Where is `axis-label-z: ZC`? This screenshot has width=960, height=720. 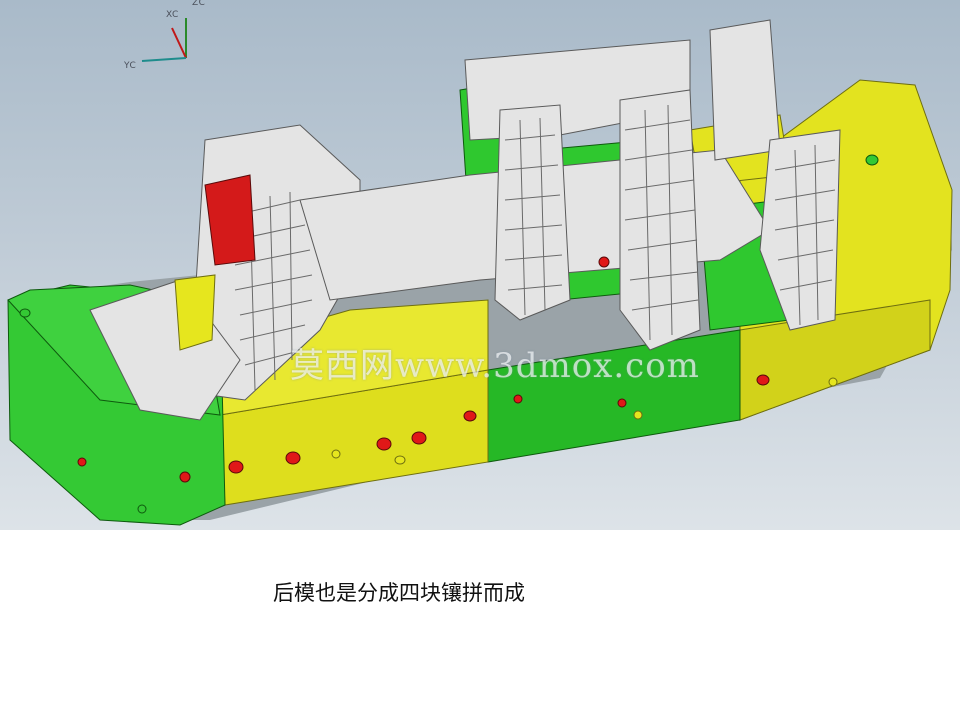 axis-label-z: ZC is located at coordinates (199, 4).